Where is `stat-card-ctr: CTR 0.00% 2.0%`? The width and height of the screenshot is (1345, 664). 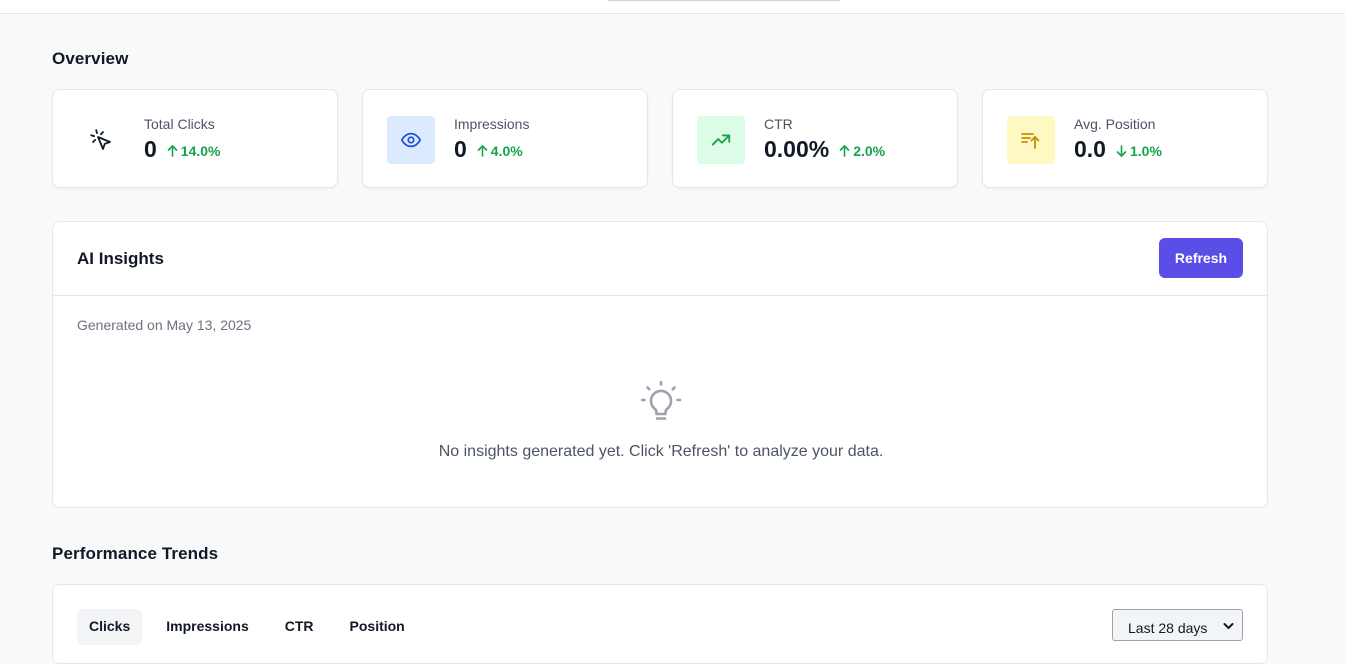
stat-card-ctr: CTR 0.00% 2.0% is located at coordinates (815, 138).